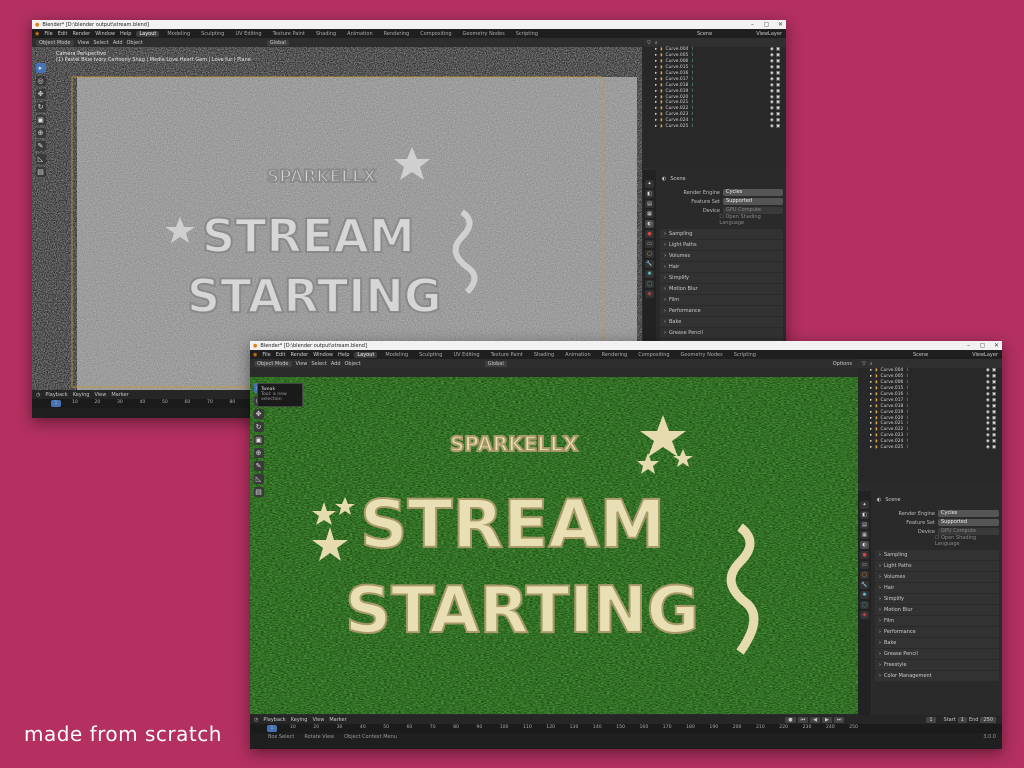 This screenshot has width=1024, height=768. What do you see at coordinates (125, 34) in the screenshot?
I see `menu-help: Help` at bounding box center [125, 34].